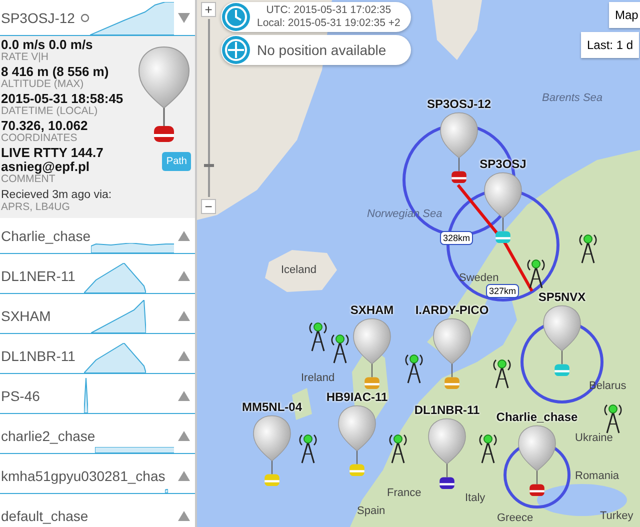 This screenshot has height=527, width=640. Describe the element at coordinates (97, 396) in the screenshot. I see `track-list-item: PS-46` at that location.